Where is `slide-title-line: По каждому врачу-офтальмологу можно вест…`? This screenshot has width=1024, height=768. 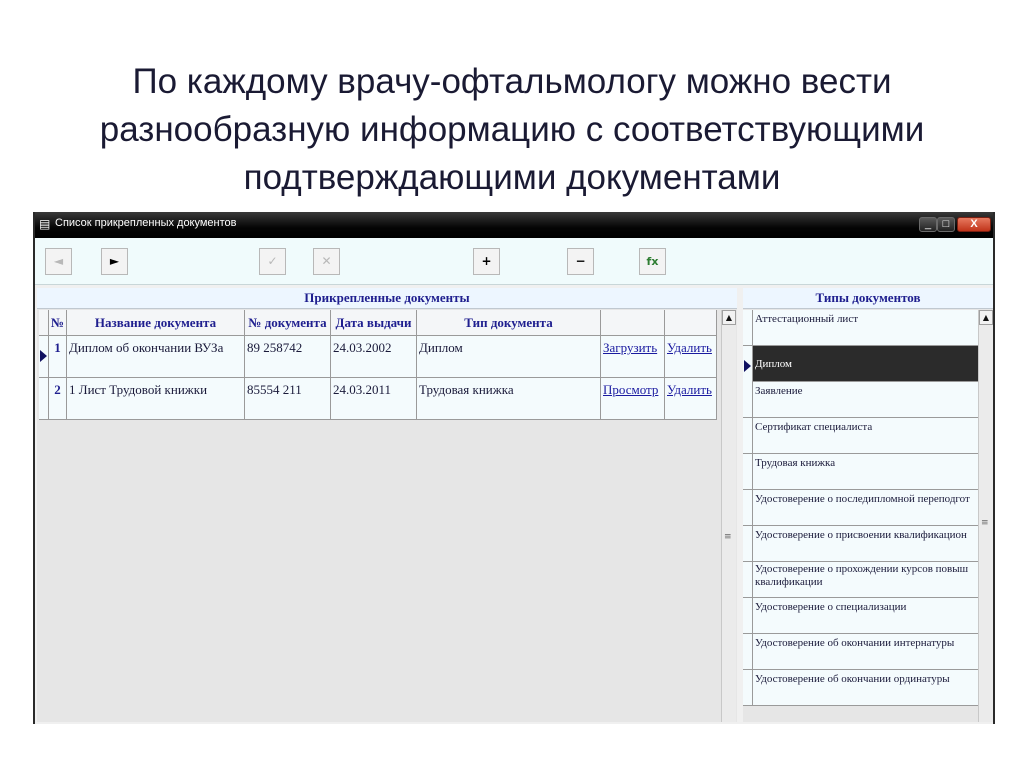
slide-title-line: По каждому врачу-офтальмологу можно вест… is located at coordinates (512, 81).